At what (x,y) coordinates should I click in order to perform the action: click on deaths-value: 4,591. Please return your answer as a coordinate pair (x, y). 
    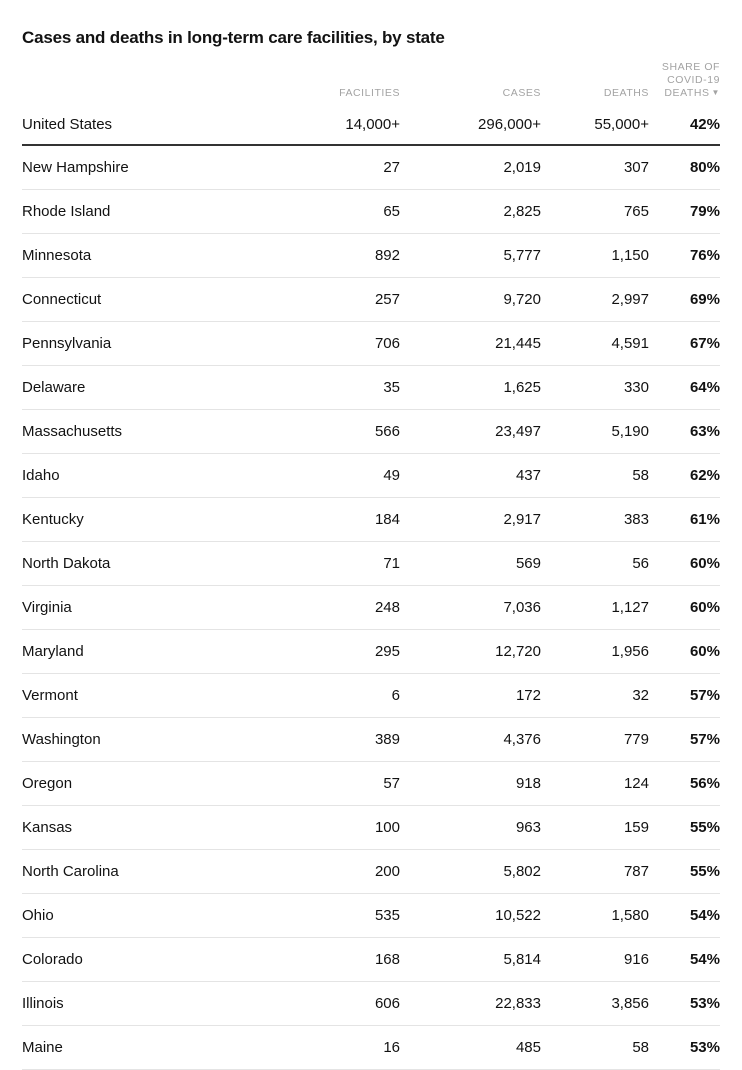
    Looking at the image, I should click on (595, 343).